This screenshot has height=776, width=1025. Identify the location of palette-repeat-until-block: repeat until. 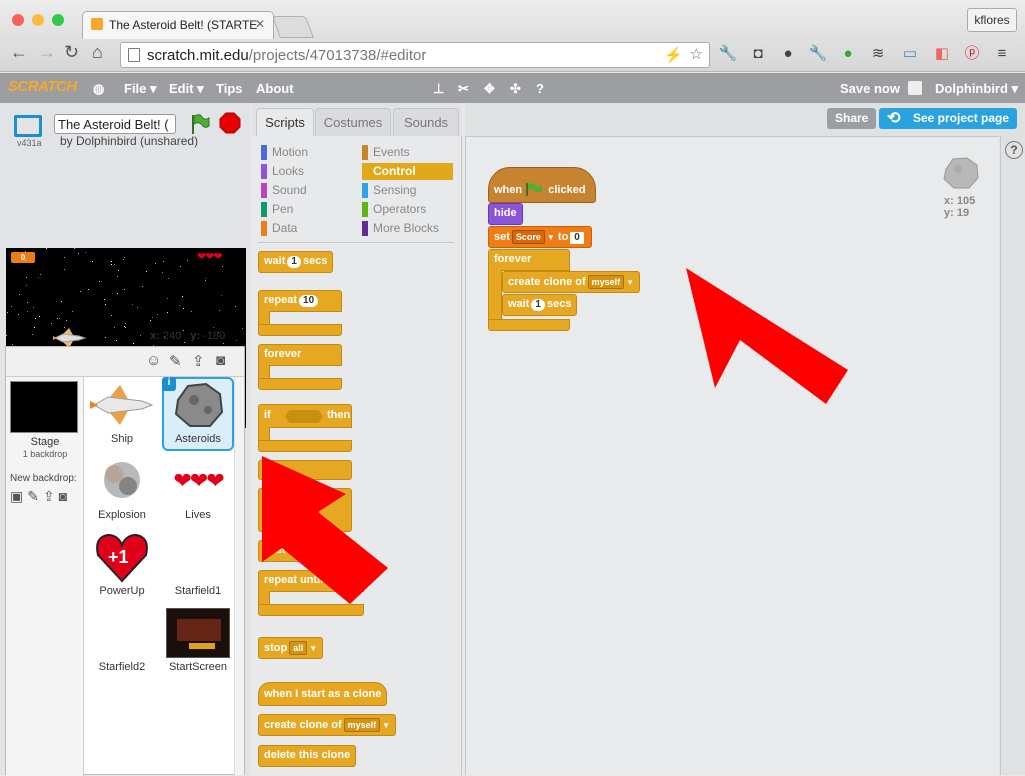
(311, 593).